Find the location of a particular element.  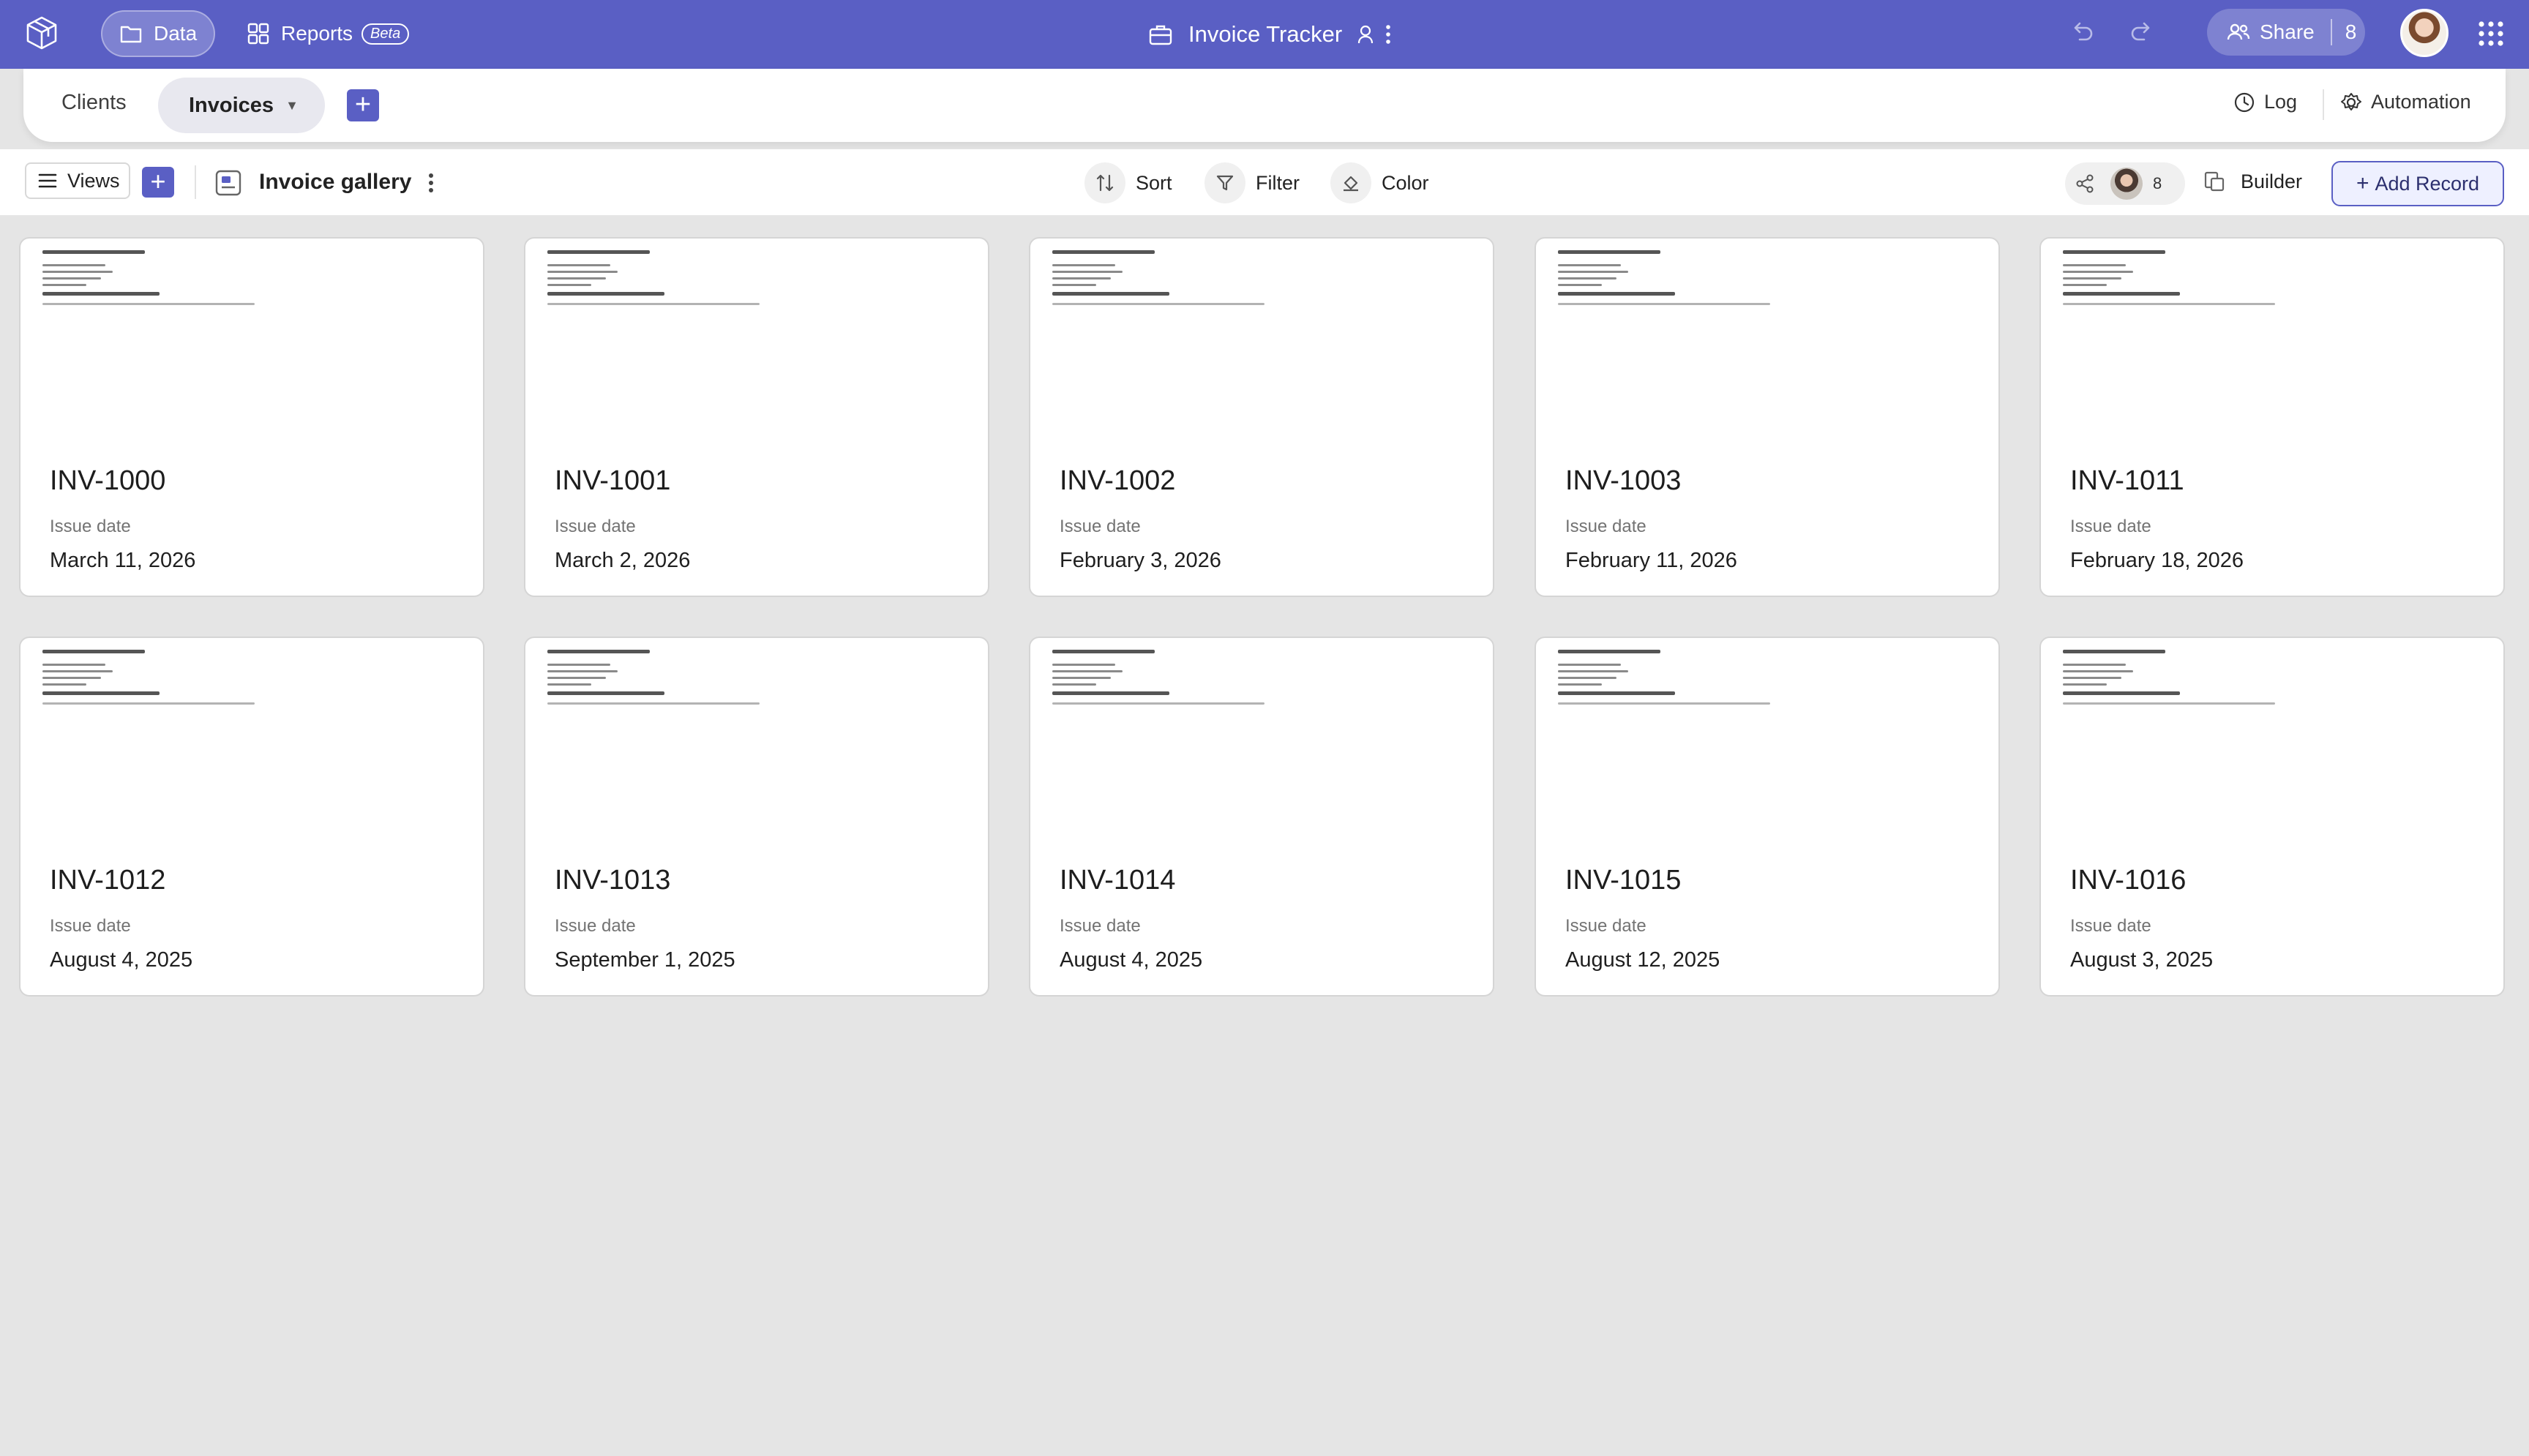

base-title: Invoice Tracker is located at coordinates (1265, 34).